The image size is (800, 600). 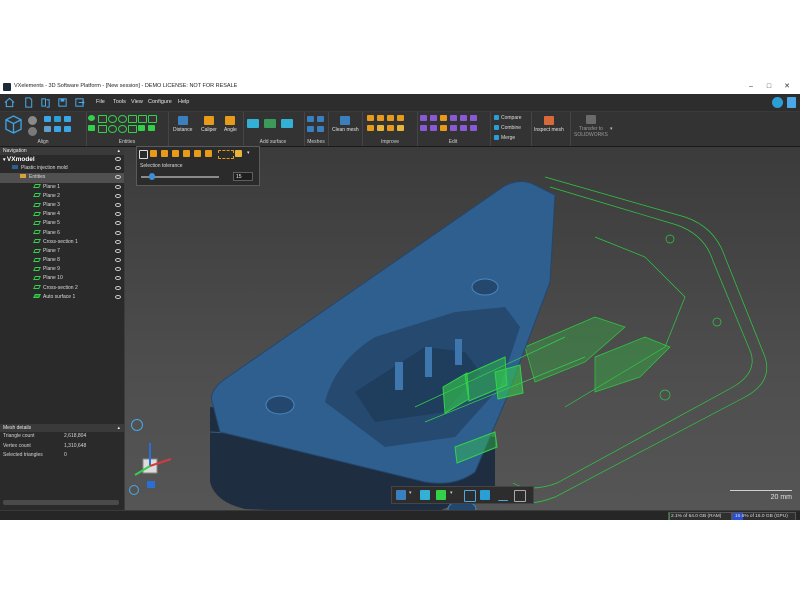 What do you see at coordinates (320, 129) in the screenshot?
I see `mesh-tool4-icon` at bounding box center [320, 129].